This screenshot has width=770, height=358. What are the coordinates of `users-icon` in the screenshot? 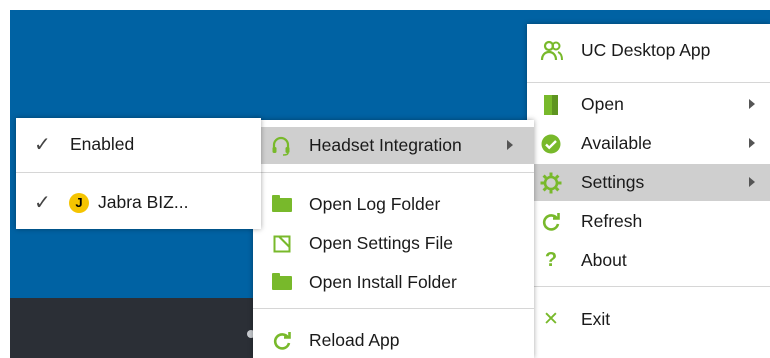 It's located at (552, 51).